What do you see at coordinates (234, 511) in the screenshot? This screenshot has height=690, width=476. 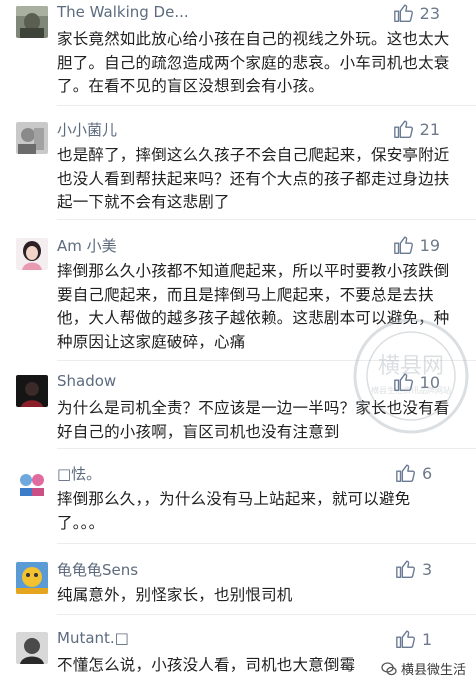 I see `comment-text: 摔倒那么久，，为什么没有马上站起来，就可以避免了。。。` at bounding box center [234, 511].